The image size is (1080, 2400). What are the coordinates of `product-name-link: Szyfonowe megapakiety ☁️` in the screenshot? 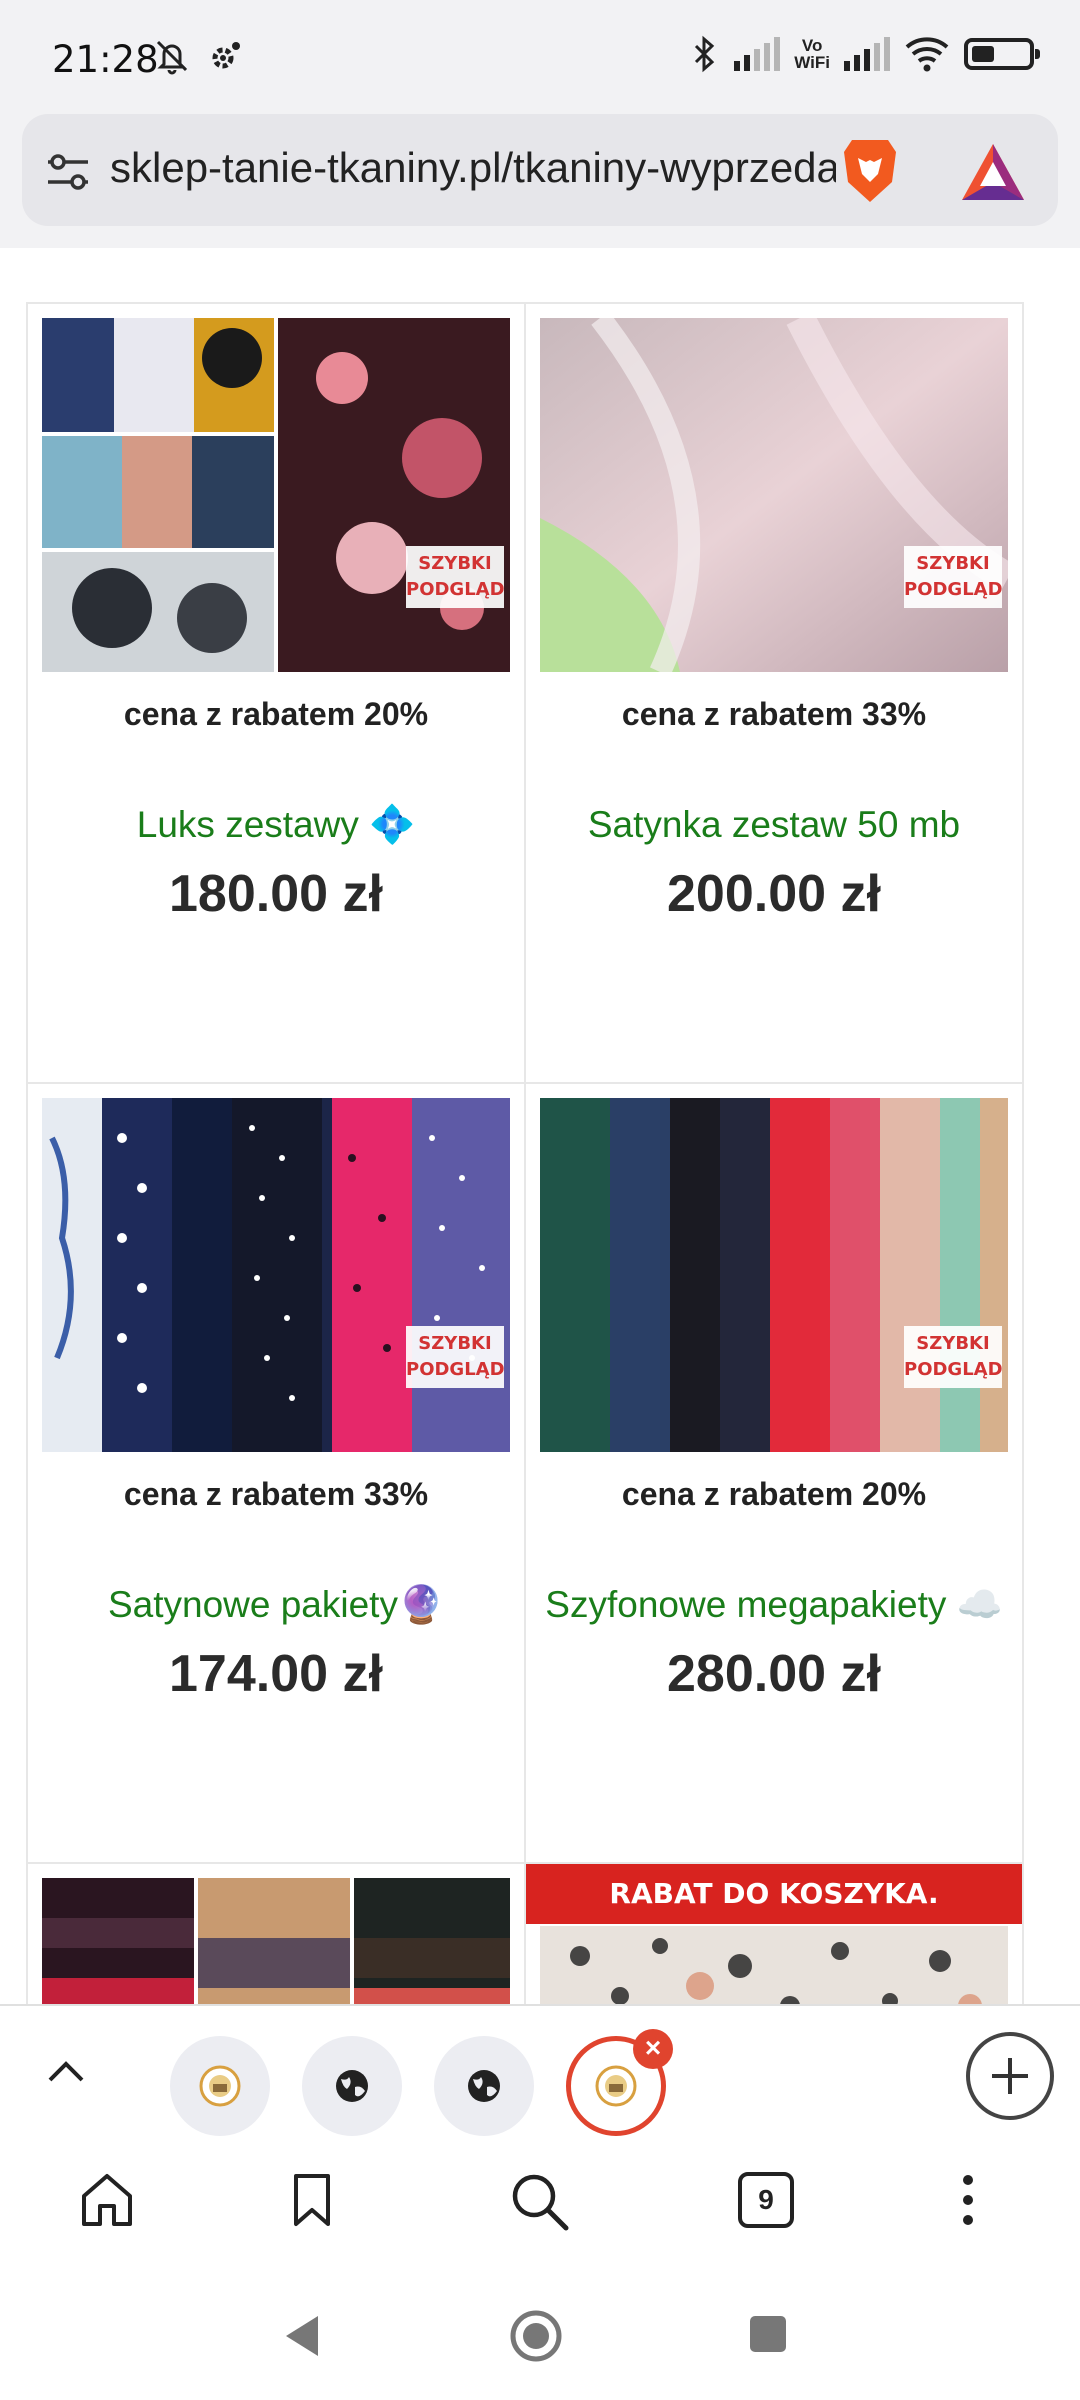 It's located at (774, 1605).